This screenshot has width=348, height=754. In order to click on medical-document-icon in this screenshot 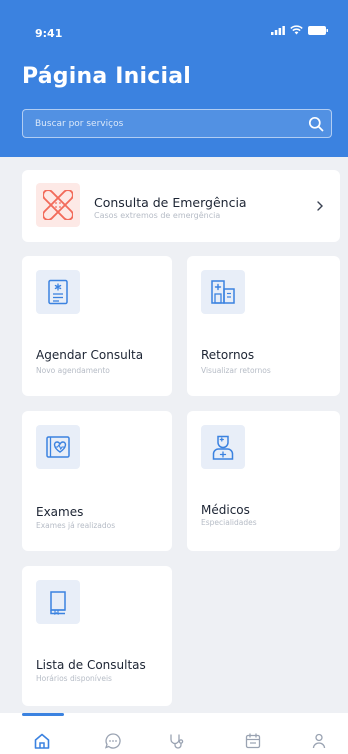, I will do `click(58, 292)`.